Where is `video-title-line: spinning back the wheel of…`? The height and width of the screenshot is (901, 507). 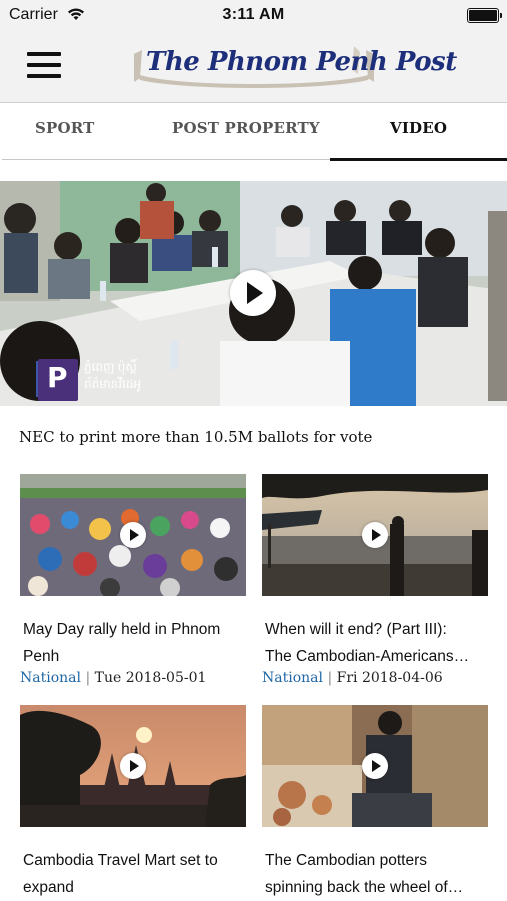 video-title-line: spinning back the wheel of… is located at coordinates (364, 887).